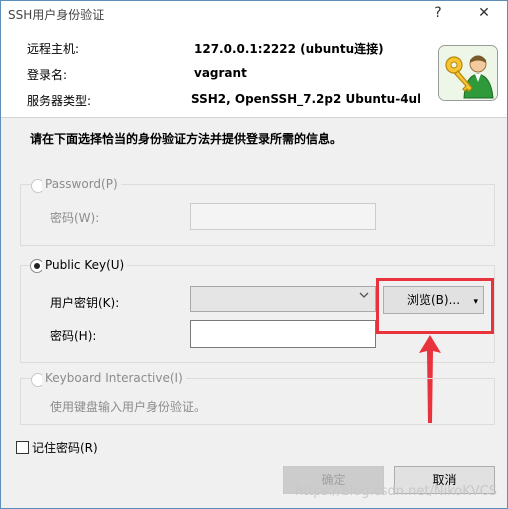 This screenshot has height=509, width=508. Describe the element at coordinates (283, 334) in the screenshot. I see `passphrase-input` at that location.